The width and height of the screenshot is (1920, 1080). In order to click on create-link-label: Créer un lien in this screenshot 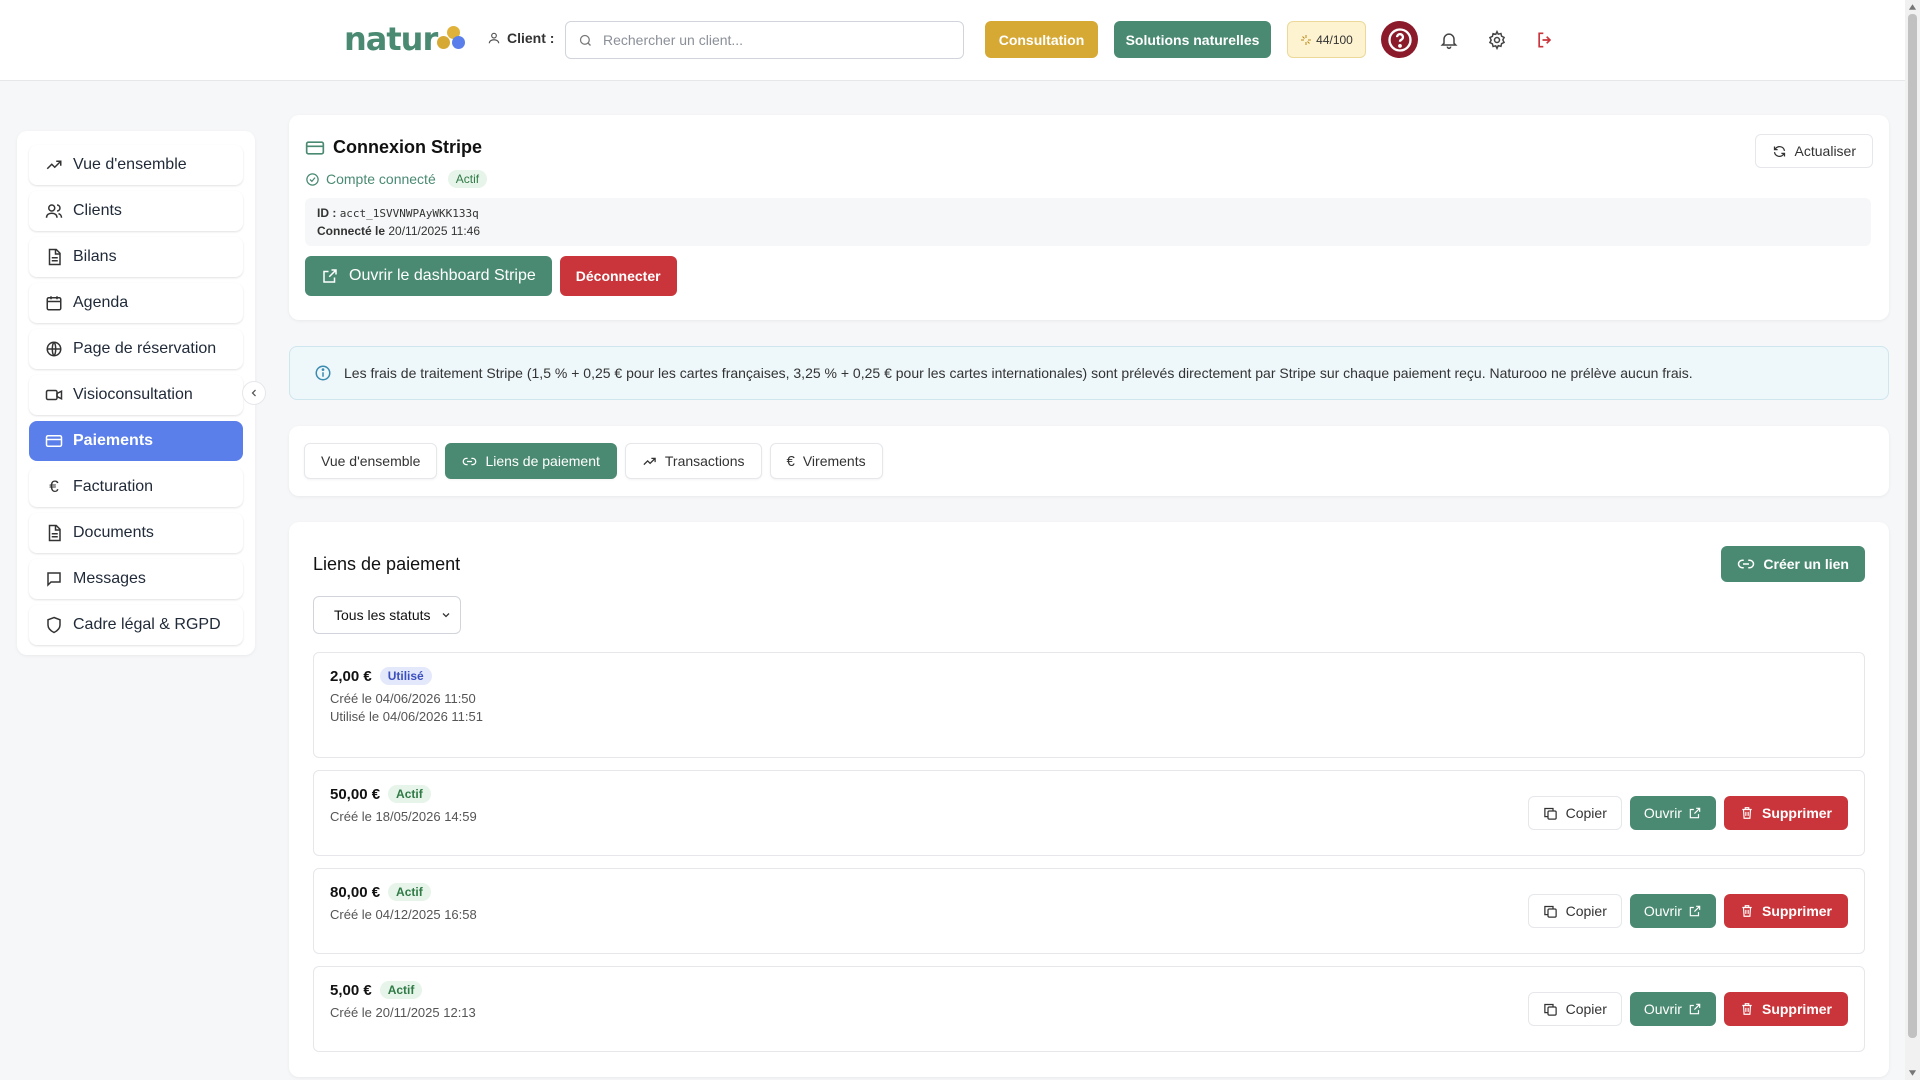, I will do `click(1806, 564)`.